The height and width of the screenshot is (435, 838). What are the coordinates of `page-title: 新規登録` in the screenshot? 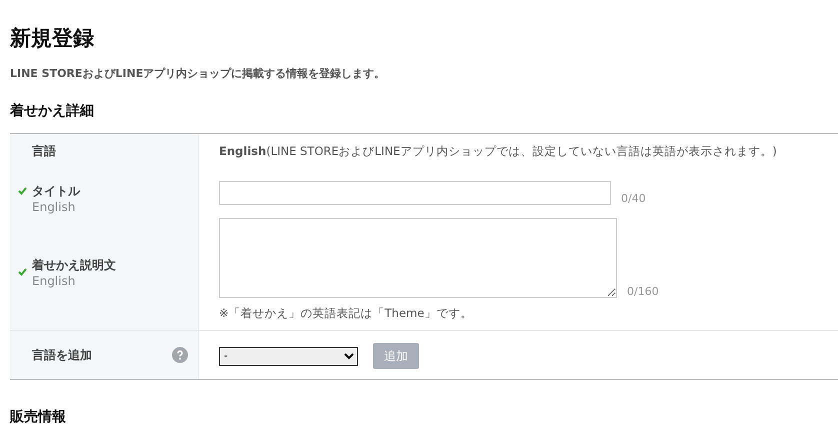 It's located at (52, 38).